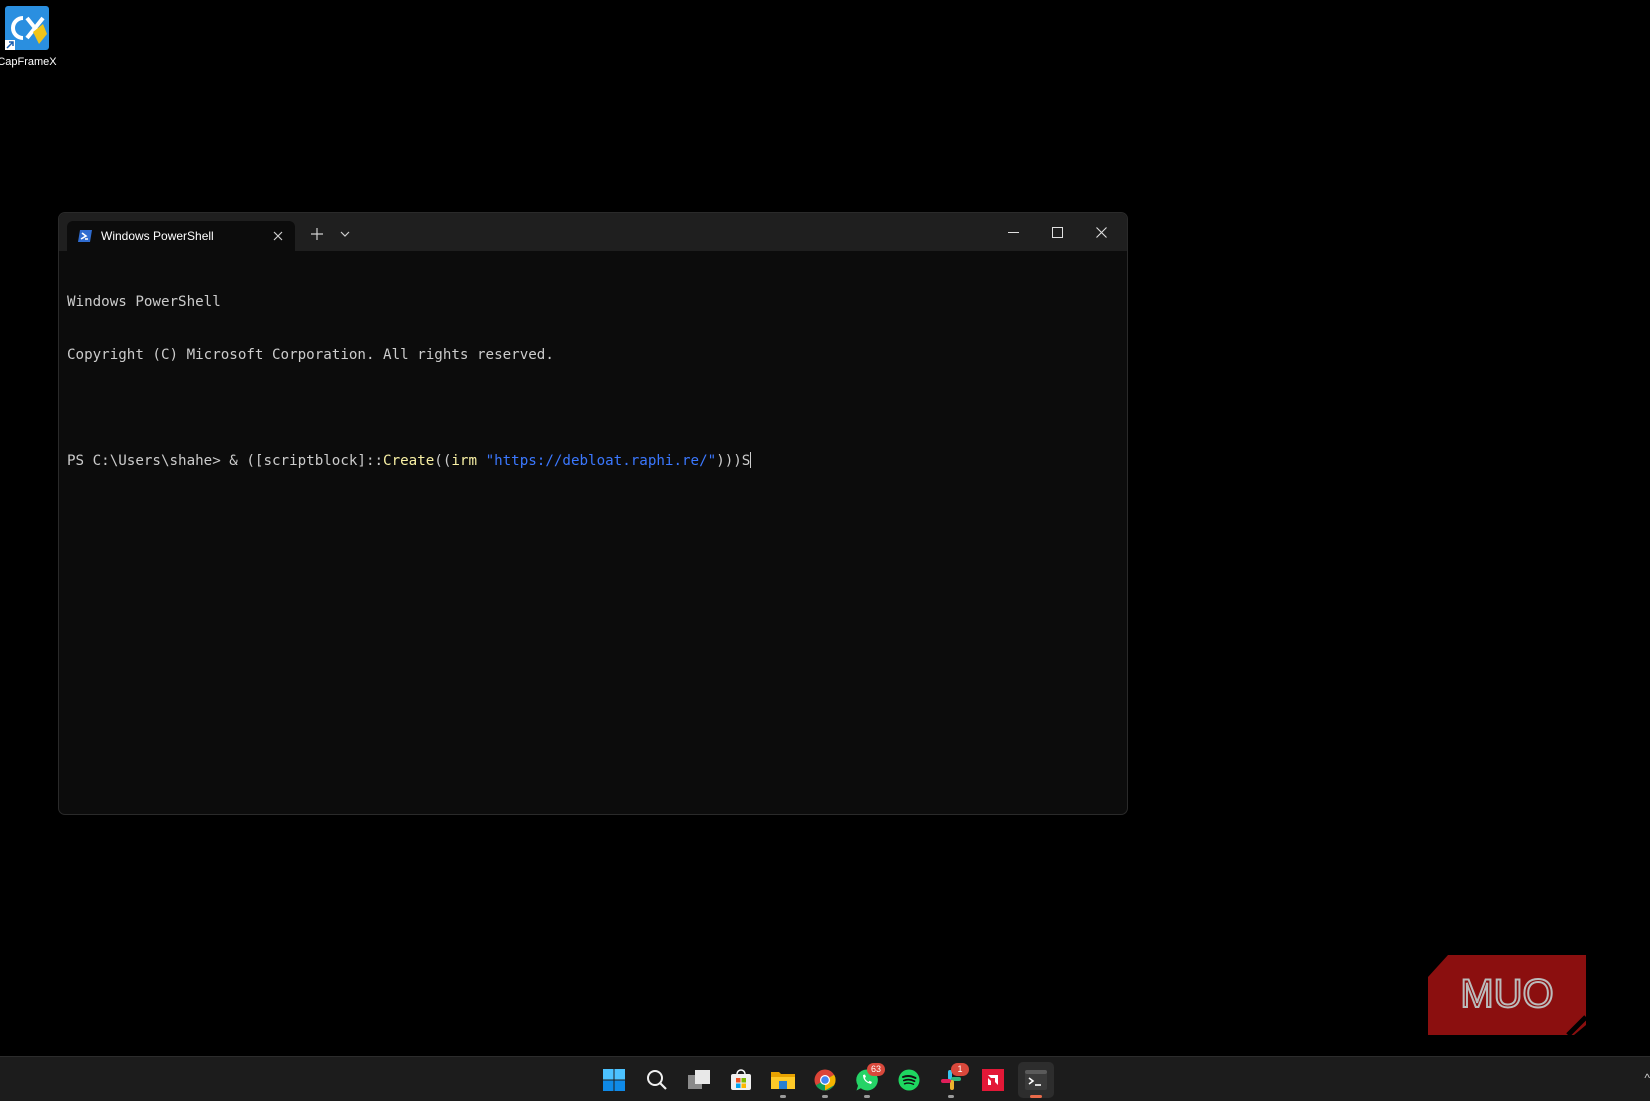 The height and width of the screenshot is (1101, 1650). I want to click on plus-icon, so click(317, 234).